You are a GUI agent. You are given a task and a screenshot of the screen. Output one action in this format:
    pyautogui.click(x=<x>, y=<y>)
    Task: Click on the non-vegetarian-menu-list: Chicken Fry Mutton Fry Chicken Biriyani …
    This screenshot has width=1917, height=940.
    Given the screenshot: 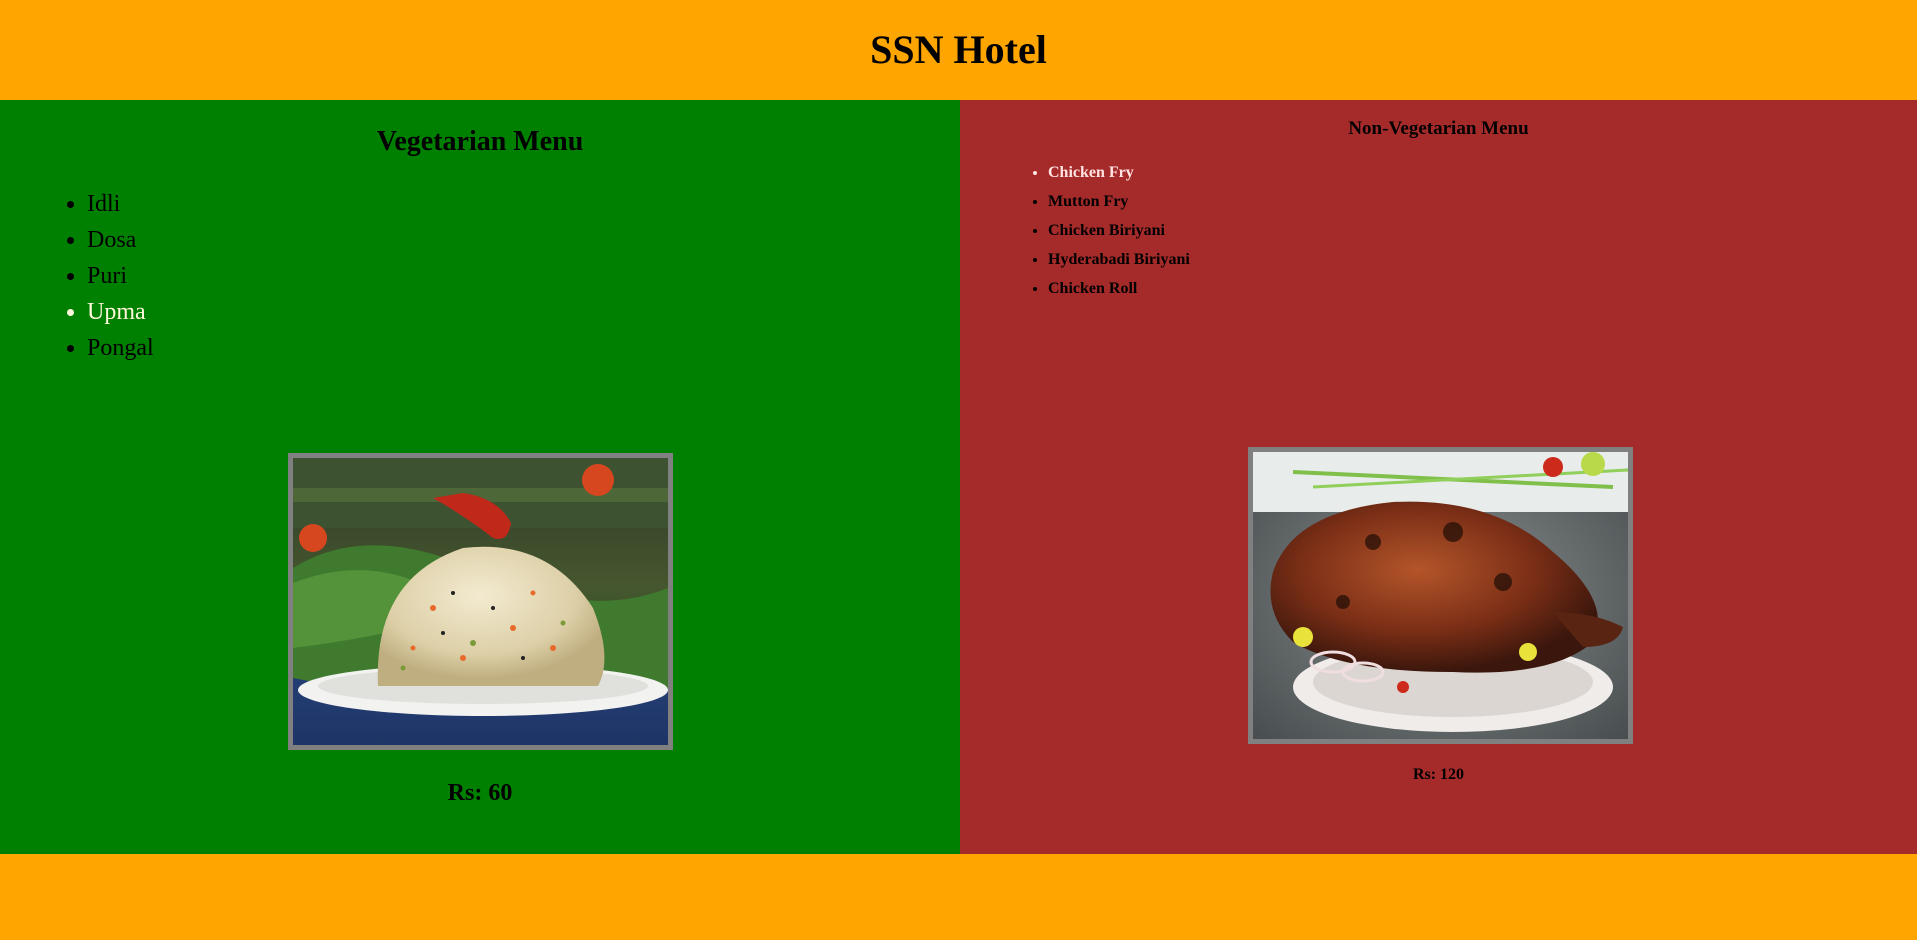 What is the action you would take?
    pyautogui.click(x=1075, y=230)
    